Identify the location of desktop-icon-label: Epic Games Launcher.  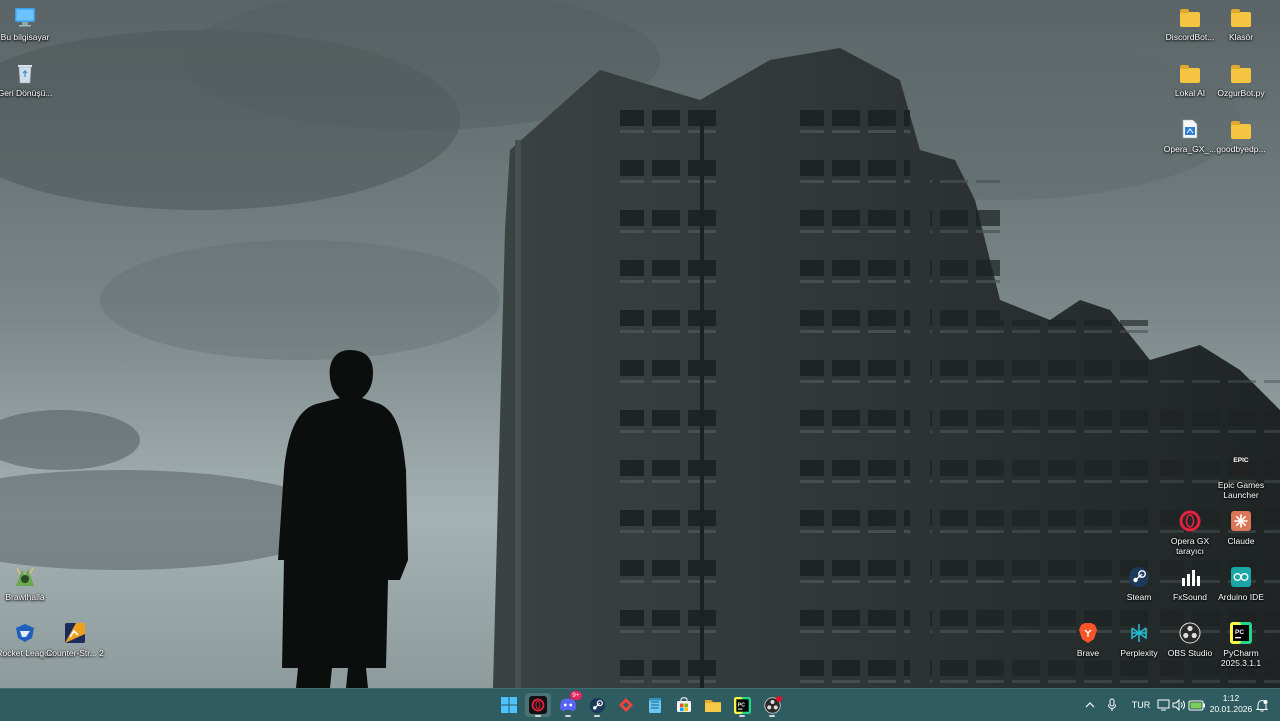
(1241, 490).